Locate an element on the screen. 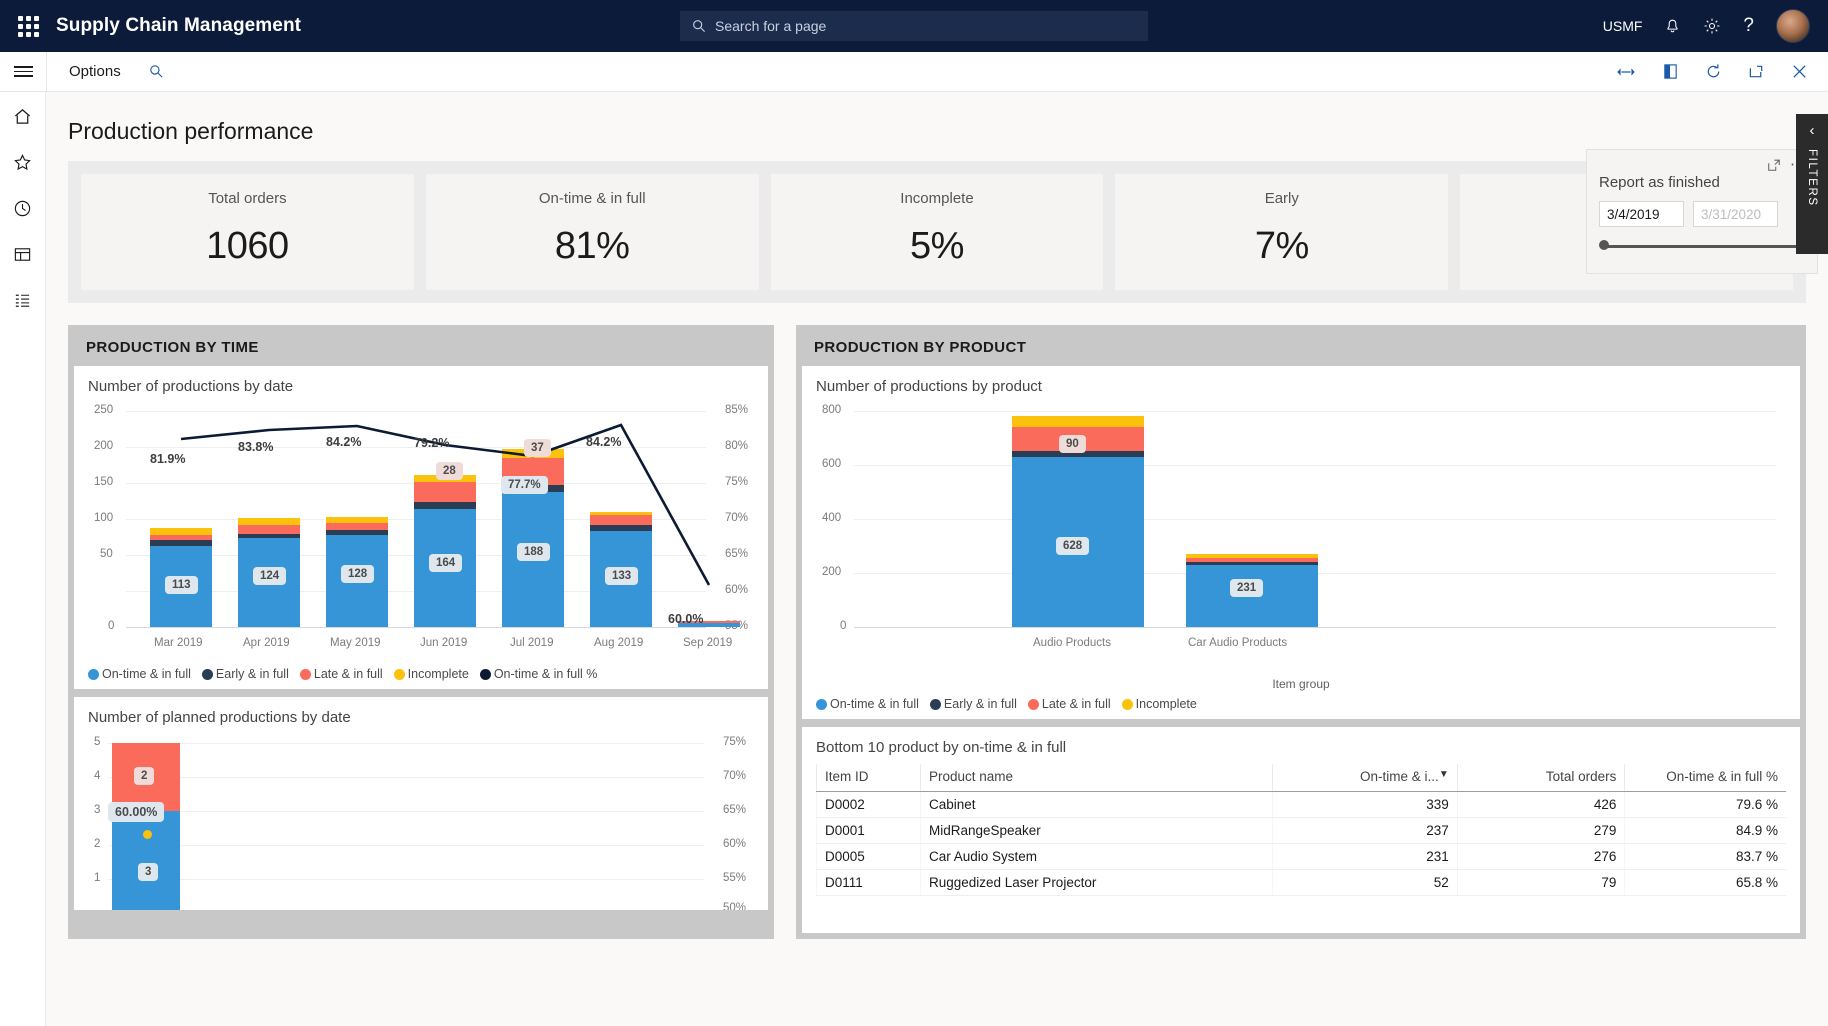 Image resolution: width=1828 pixels, height=1026 pixels. search-input: Search for a page is located at coordinates (914, 26).